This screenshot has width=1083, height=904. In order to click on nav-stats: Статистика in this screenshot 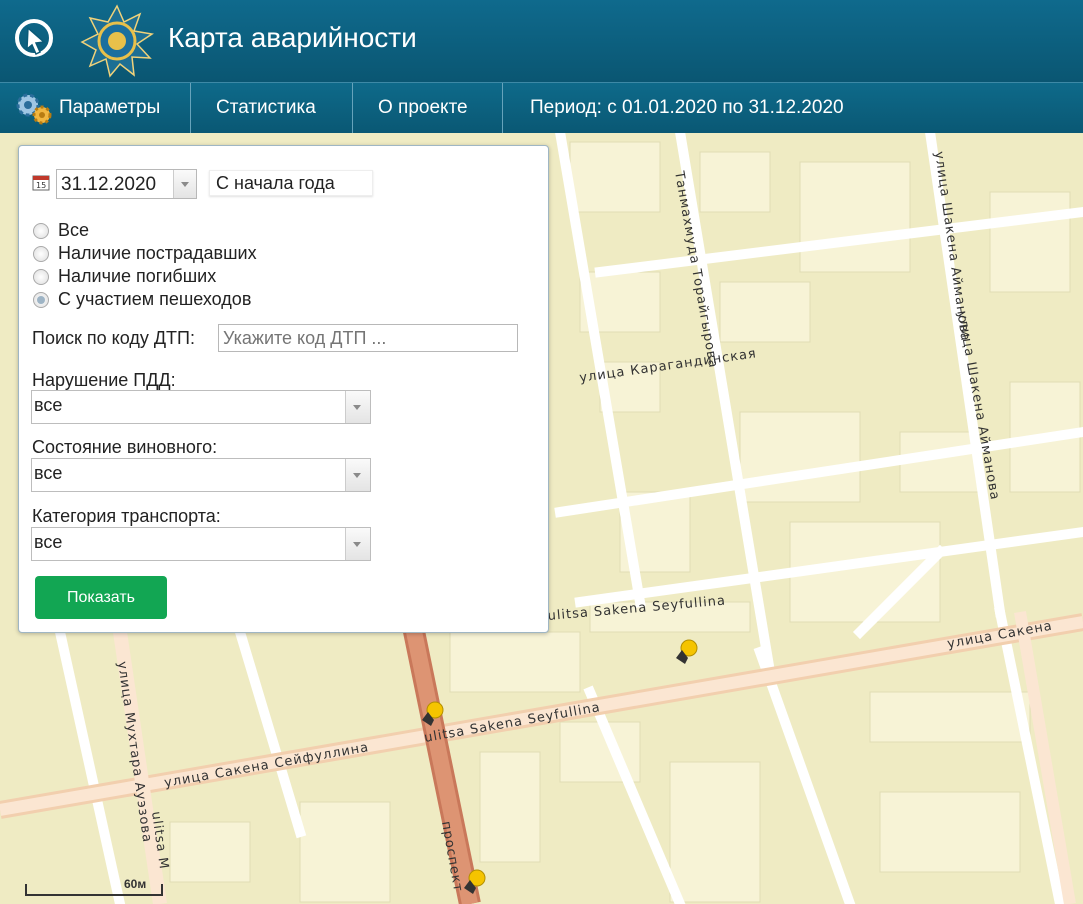, I will do `click(266, 108)`.